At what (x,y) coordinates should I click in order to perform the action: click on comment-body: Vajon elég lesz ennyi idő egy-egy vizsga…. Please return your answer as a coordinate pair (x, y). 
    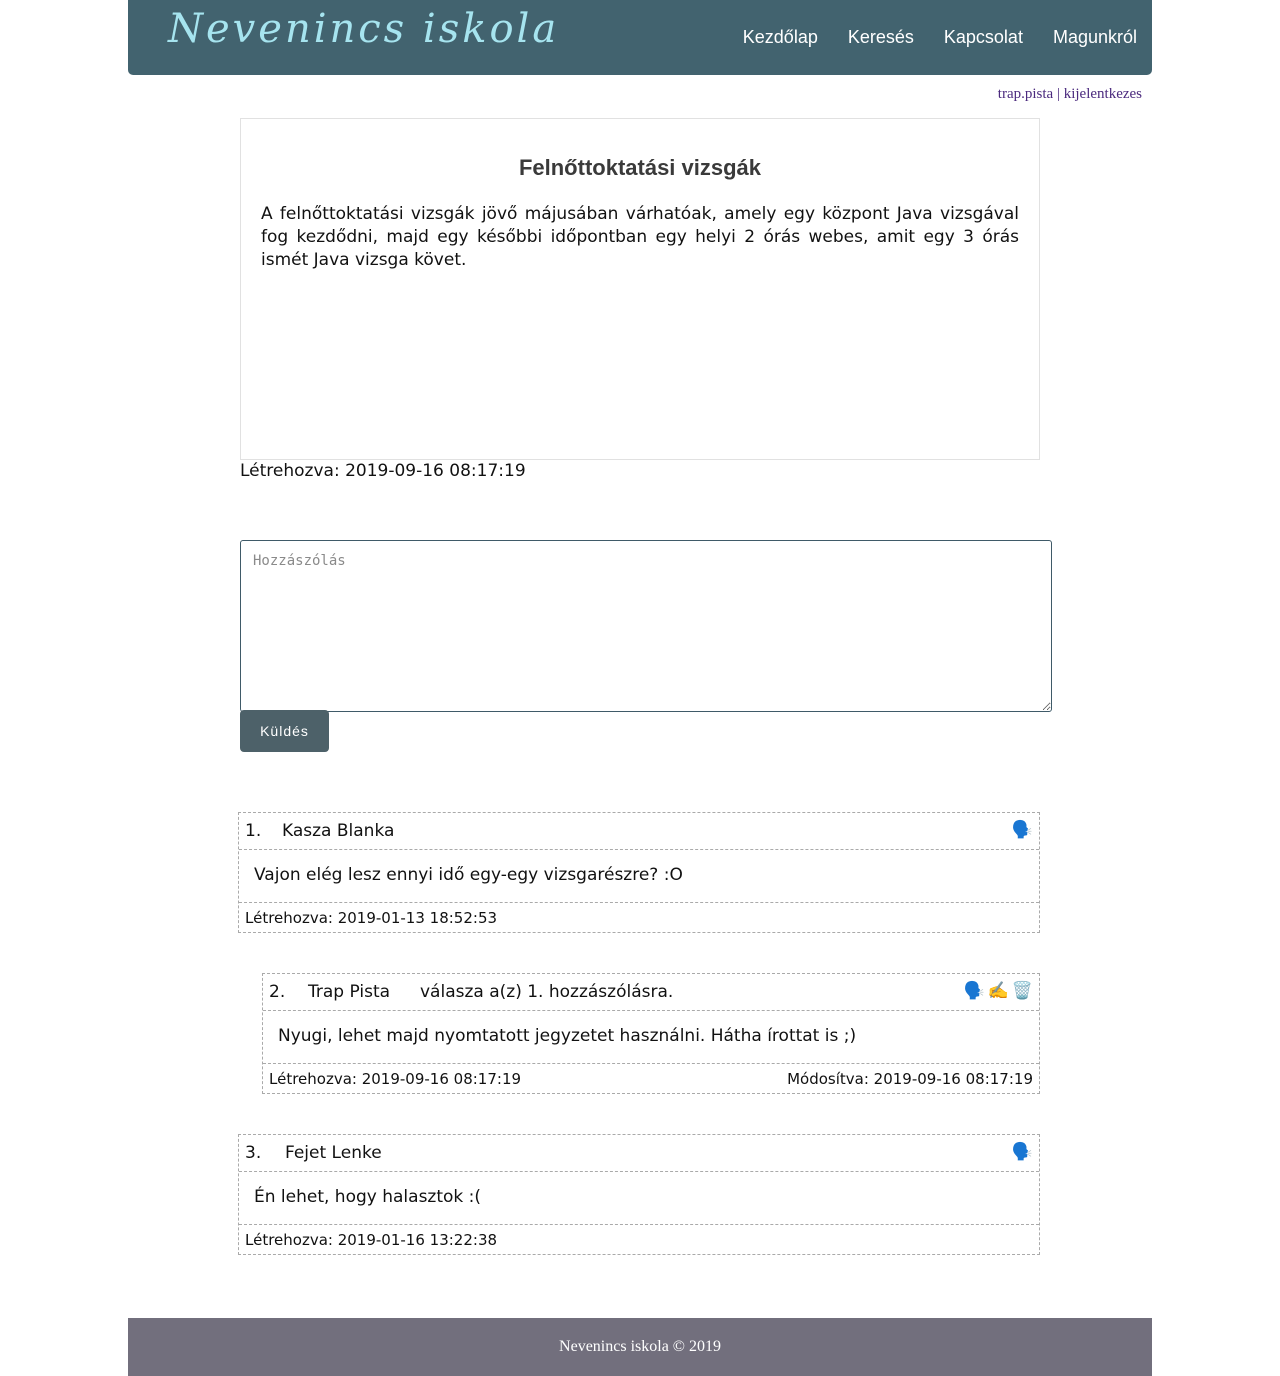
    Looking at the image, I should click on (639, 876).